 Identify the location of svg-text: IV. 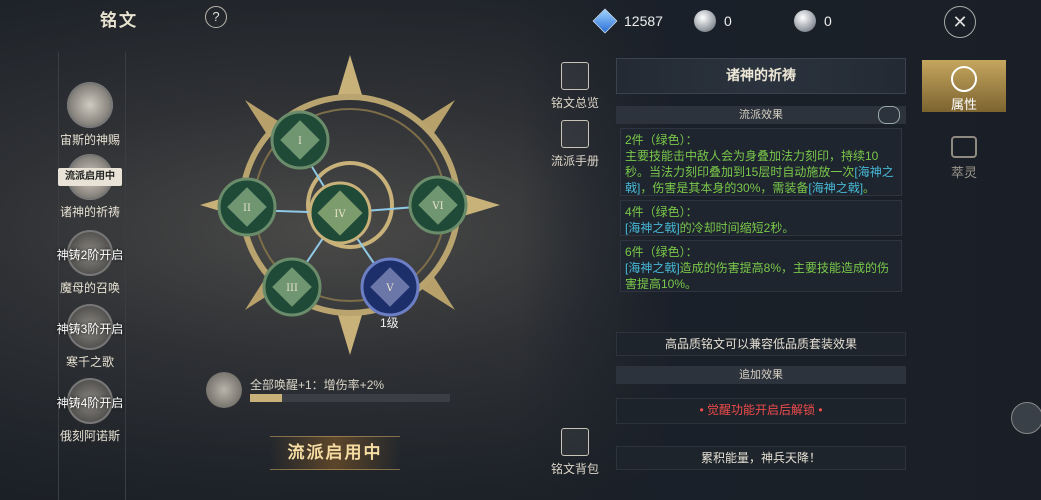
(340, 214).